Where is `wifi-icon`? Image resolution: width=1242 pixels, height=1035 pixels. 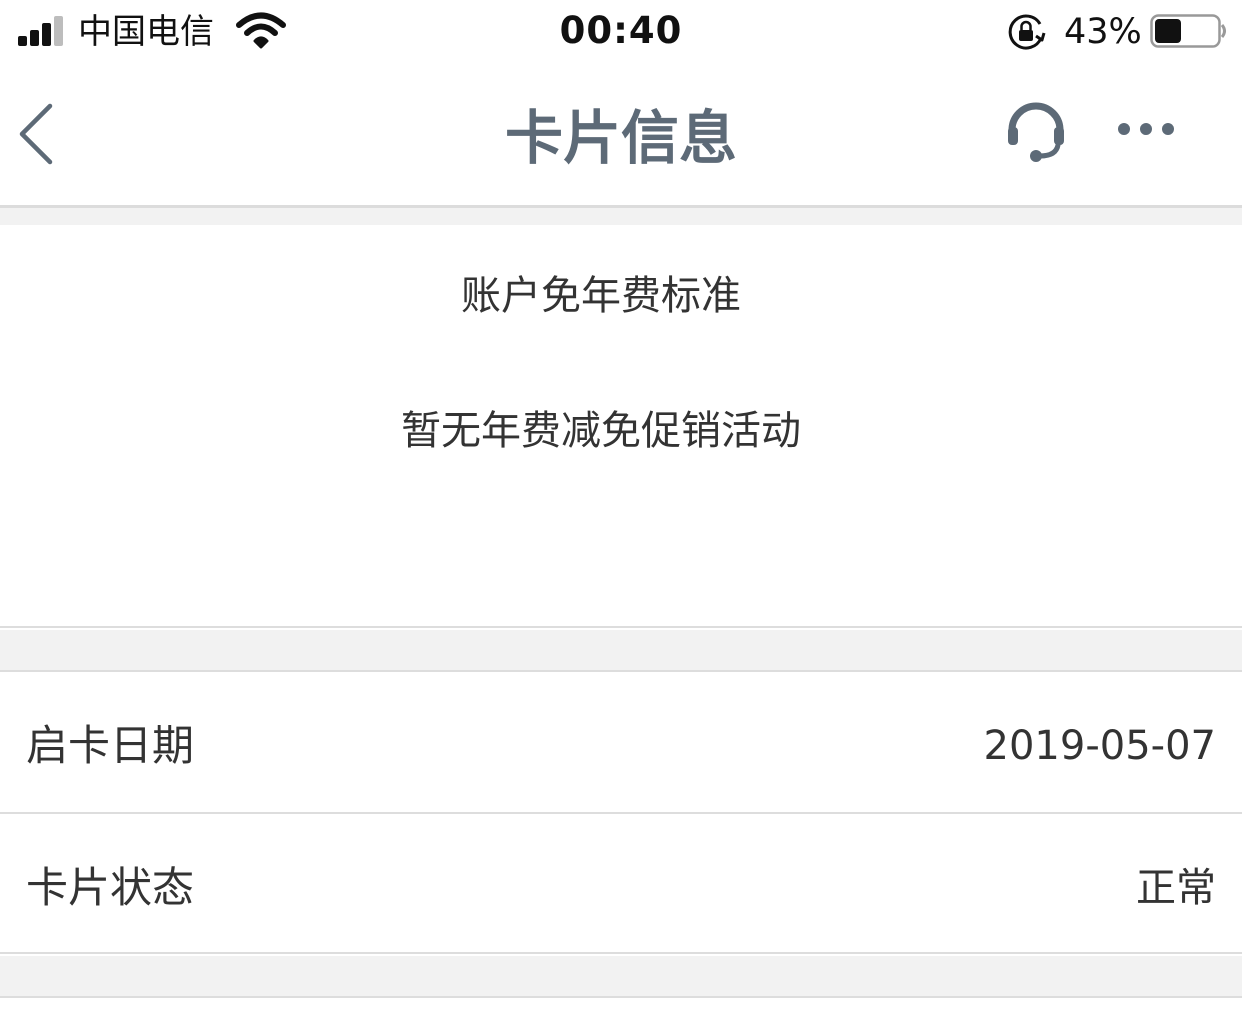 wifi-icon is located at coordinates (261, 30).